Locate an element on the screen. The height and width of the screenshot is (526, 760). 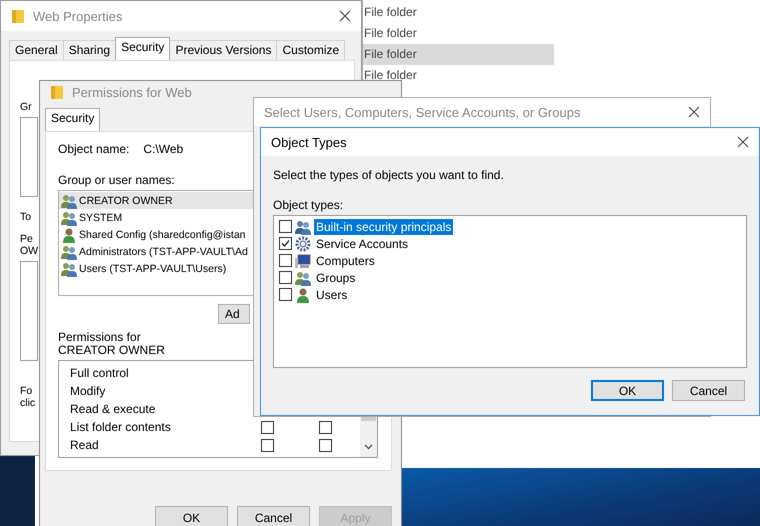
object-name-value: C:\Web is located at coordinates (163, 149).